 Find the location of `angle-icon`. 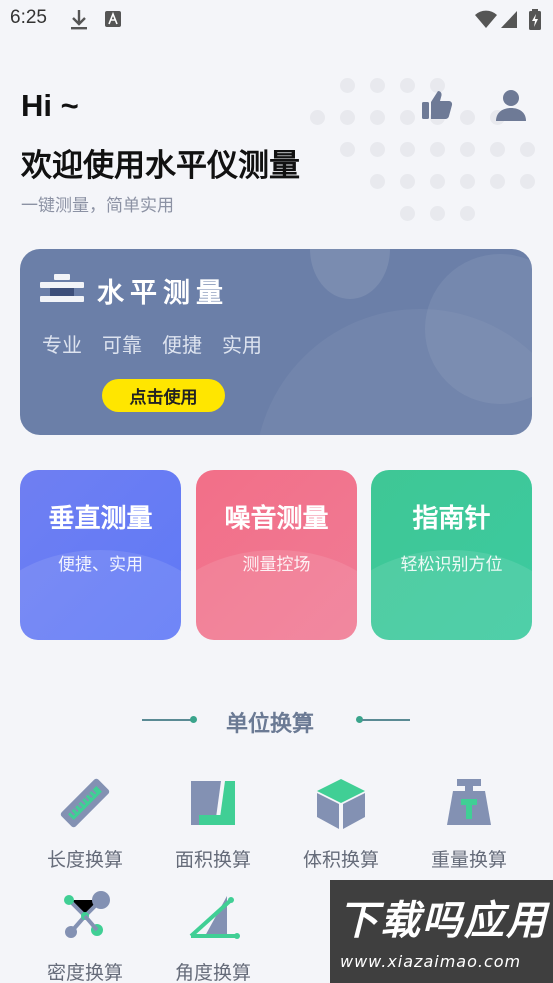

angle-icon is located at coordinates (214, 917).